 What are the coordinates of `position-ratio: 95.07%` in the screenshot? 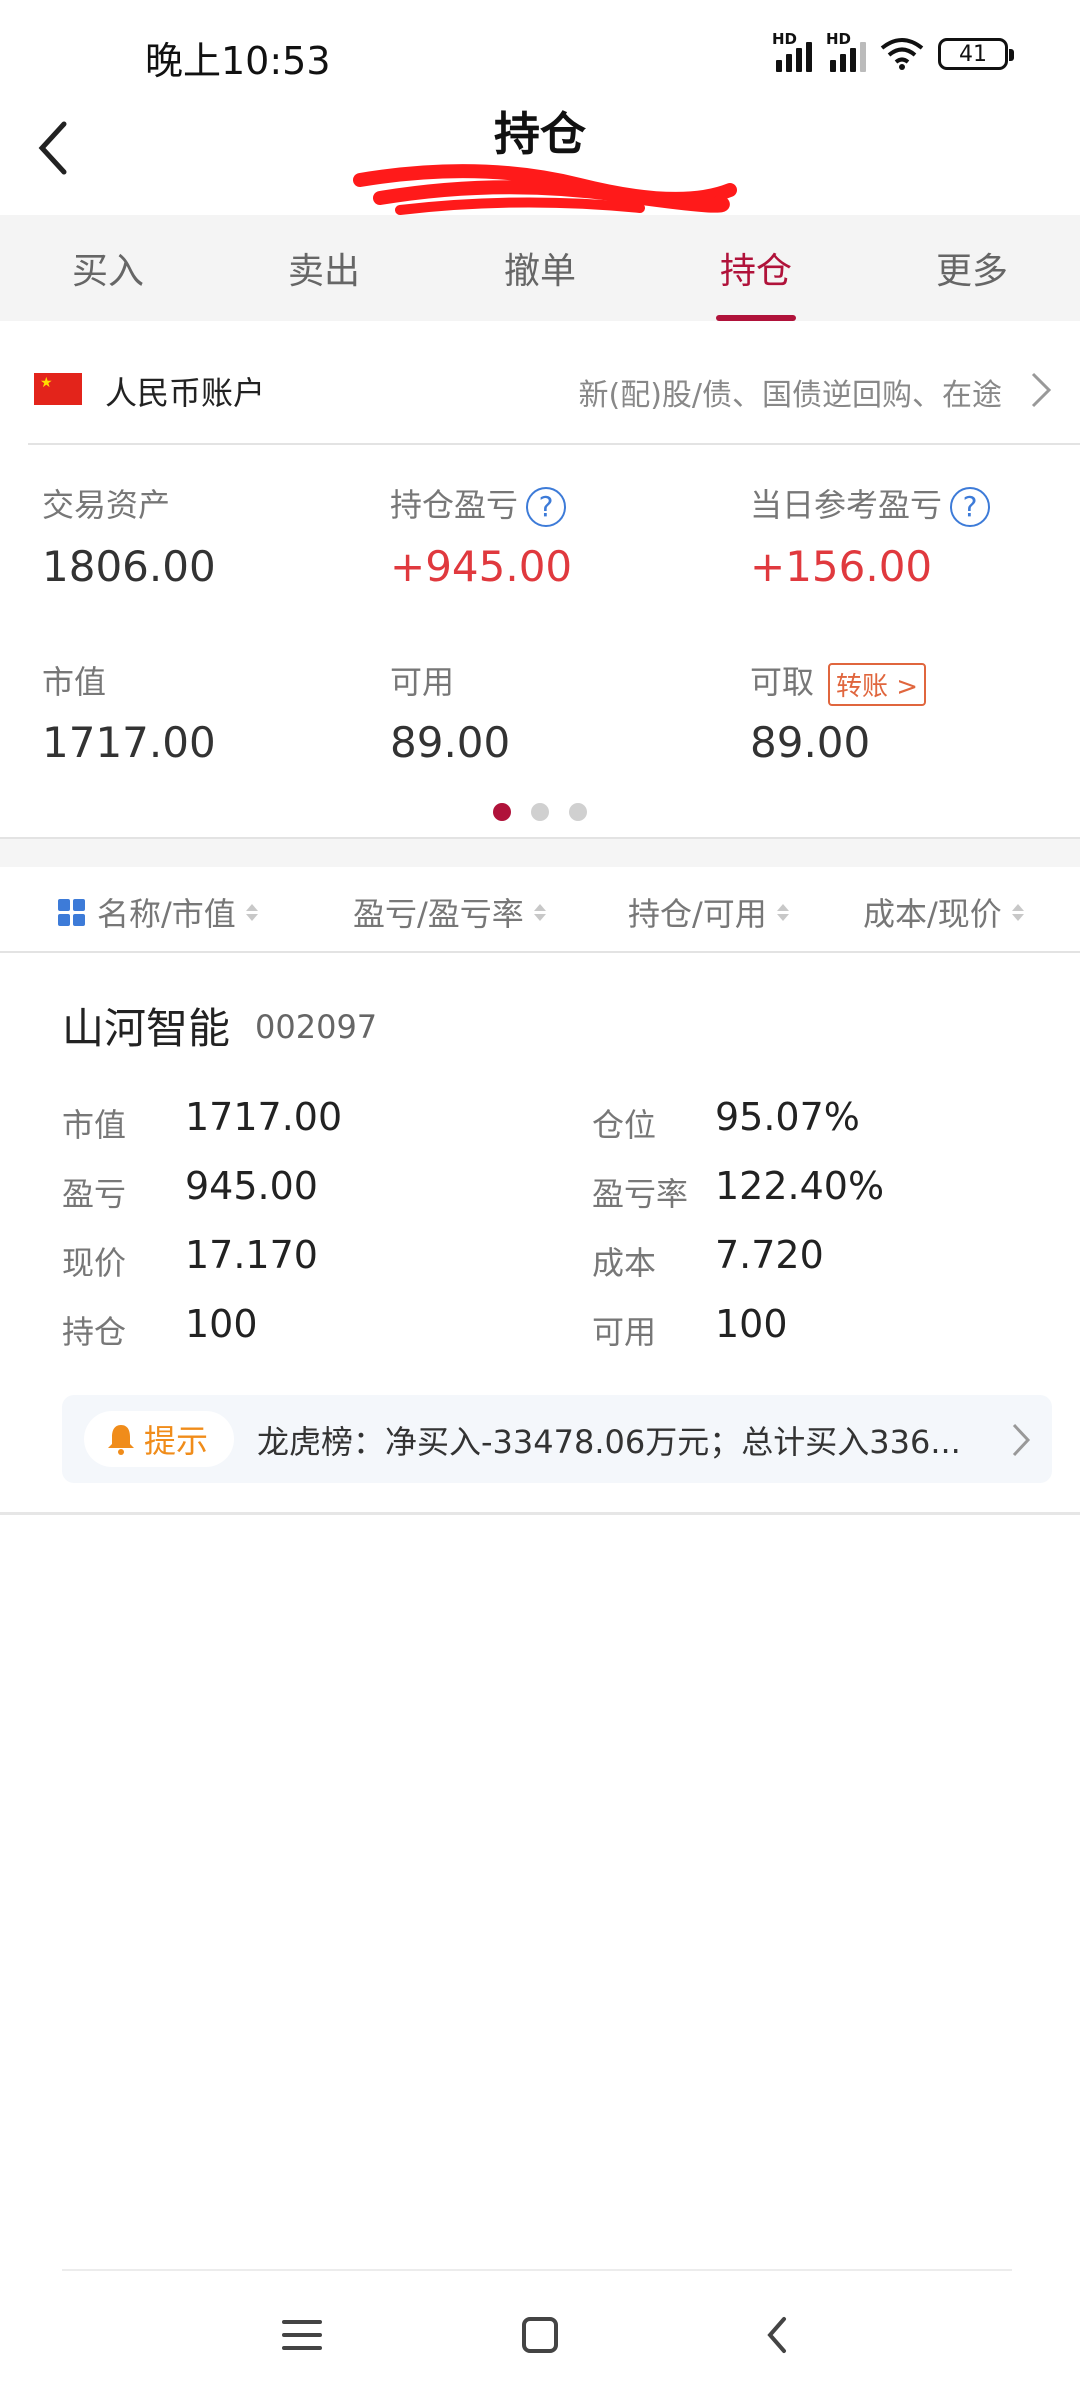 It's located at (787, 1117).